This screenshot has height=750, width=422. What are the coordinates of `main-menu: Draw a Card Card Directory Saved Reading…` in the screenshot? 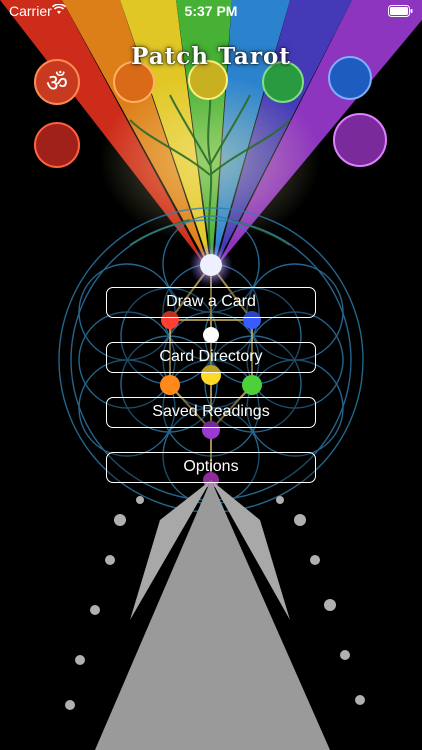 It's located at (211, 397).